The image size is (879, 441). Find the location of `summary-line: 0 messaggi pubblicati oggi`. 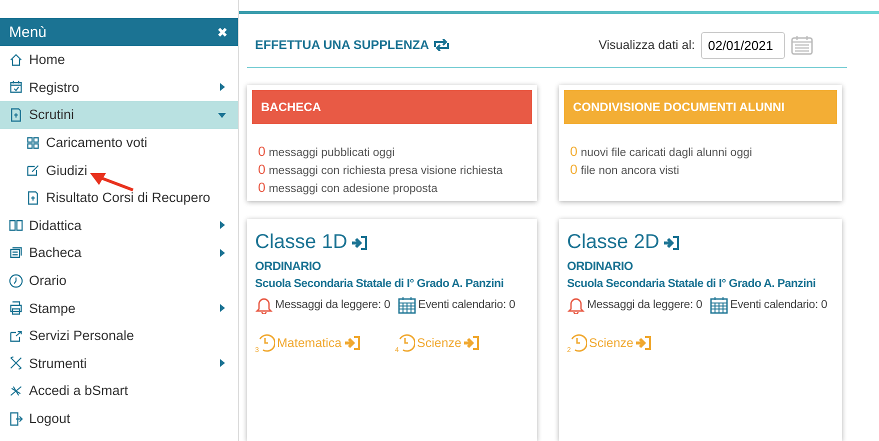

summary-line: 0 messaggi pubblicati oggi is located at coordinates (327, 151).